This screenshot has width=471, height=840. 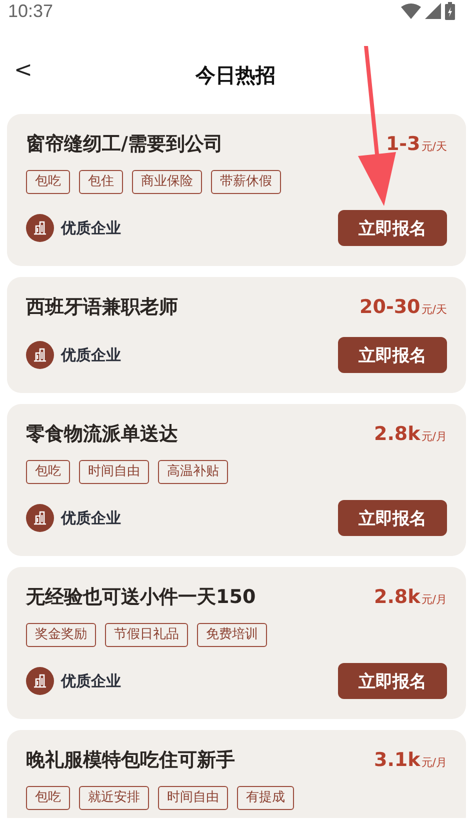 I want to click on job-title: 无经验也可送小件一天150, so click(x=141, y=597).